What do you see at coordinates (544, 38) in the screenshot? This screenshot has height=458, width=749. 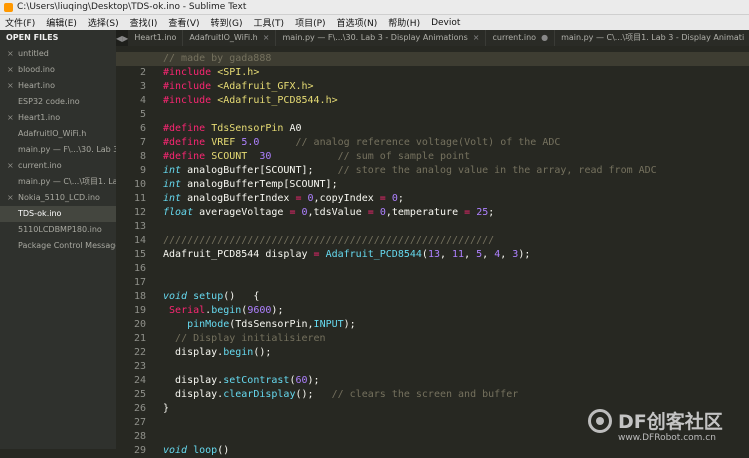 I see `tab-close-icon: ●` at bounding box center [544, 38].